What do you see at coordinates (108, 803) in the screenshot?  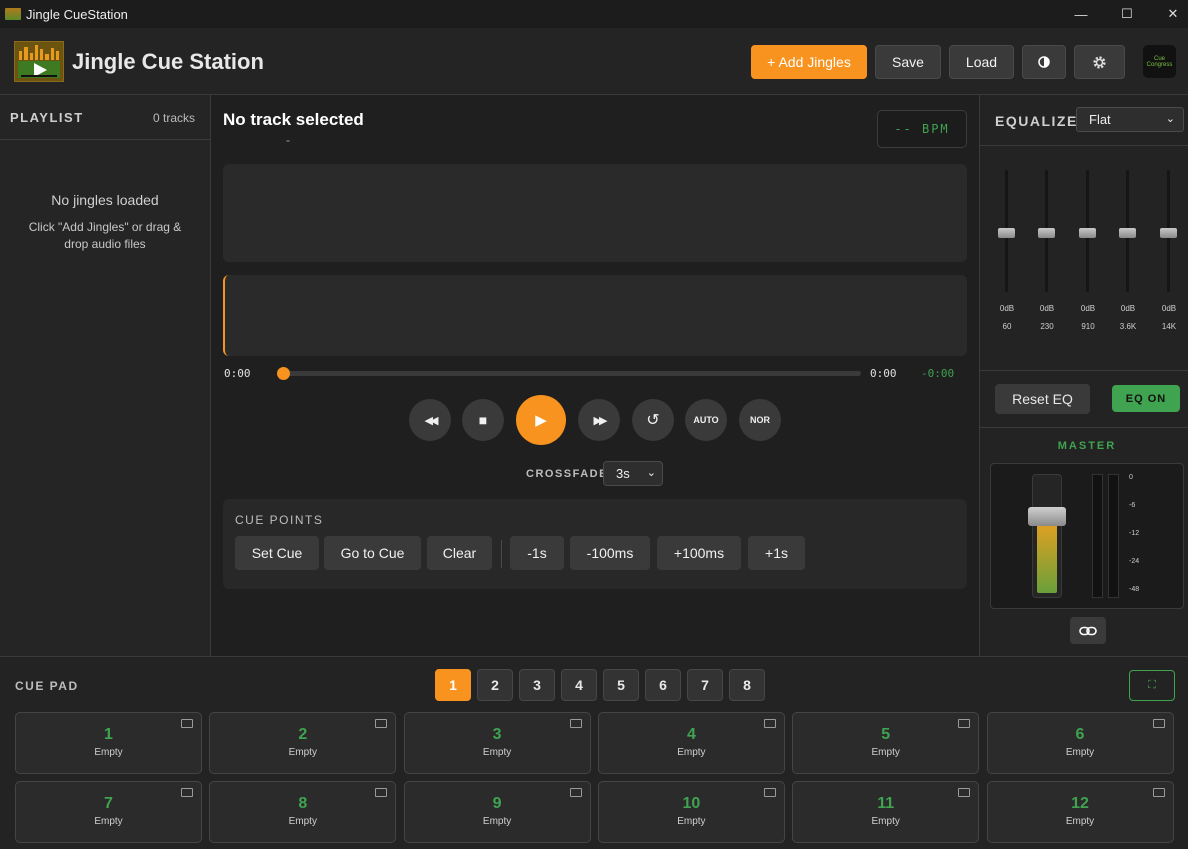 I see `pad-number: 7` at bounding box center [108, 803].